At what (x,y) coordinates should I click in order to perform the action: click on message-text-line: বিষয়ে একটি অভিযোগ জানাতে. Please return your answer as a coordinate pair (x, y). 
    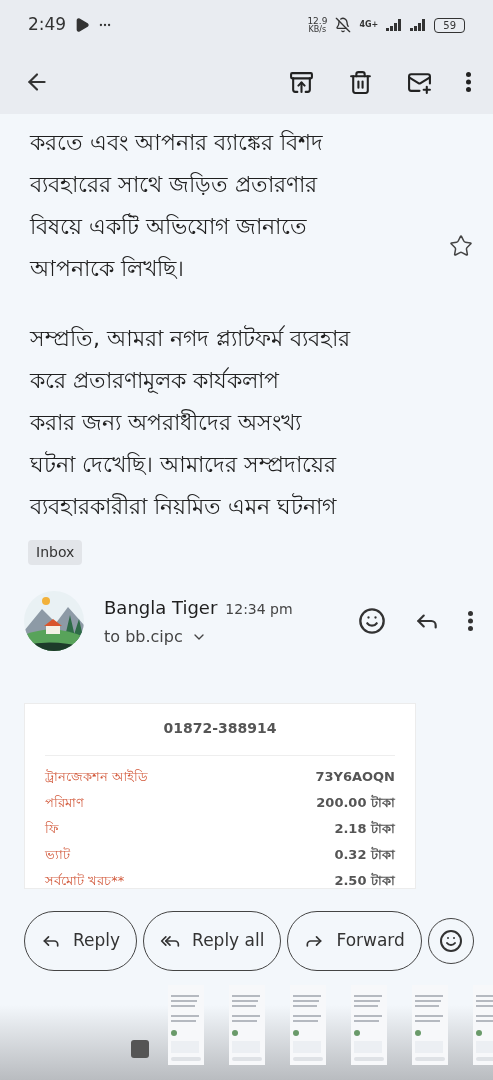
    Looking at the image, I should click on (169, 226).